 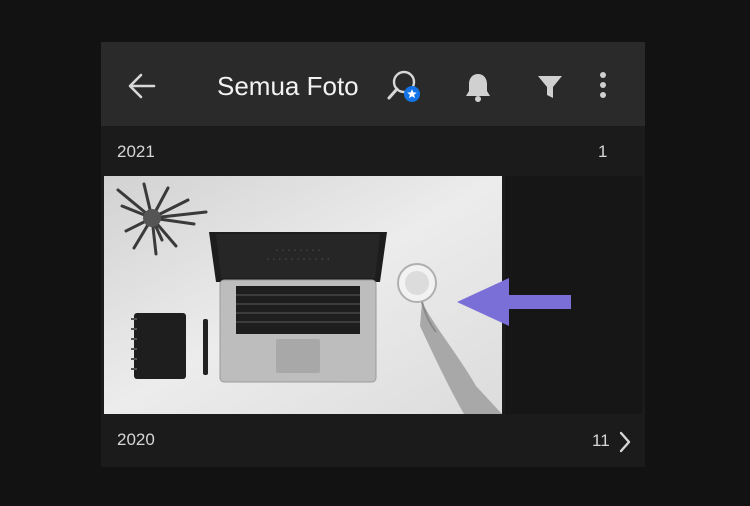 What do you see at coordinates (136, 151) in the screenshot?
I see `year-label: 2021` at bounding box center [136, 151].